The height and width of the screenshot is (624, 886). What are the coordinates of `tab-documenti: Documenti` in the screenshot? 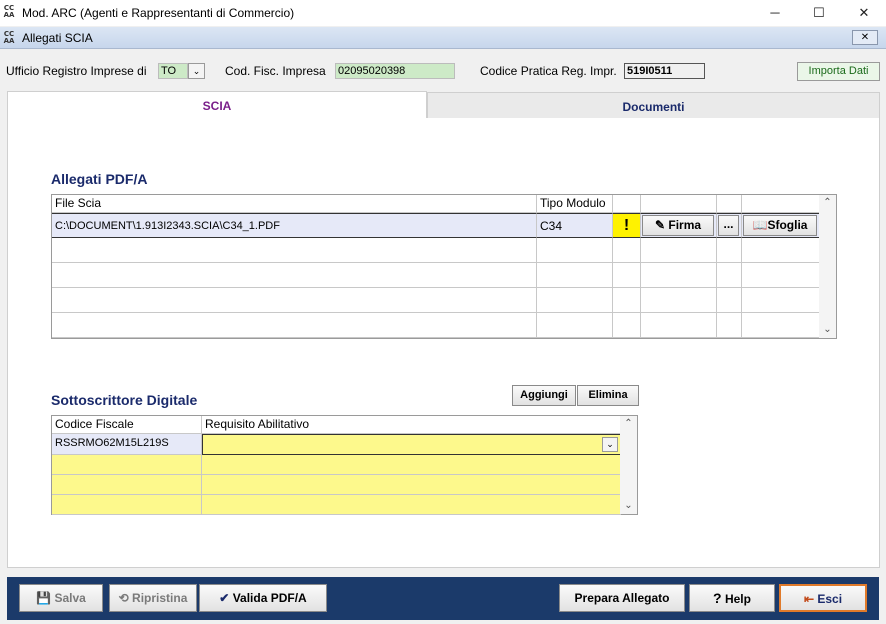 It's located at (653, 106).